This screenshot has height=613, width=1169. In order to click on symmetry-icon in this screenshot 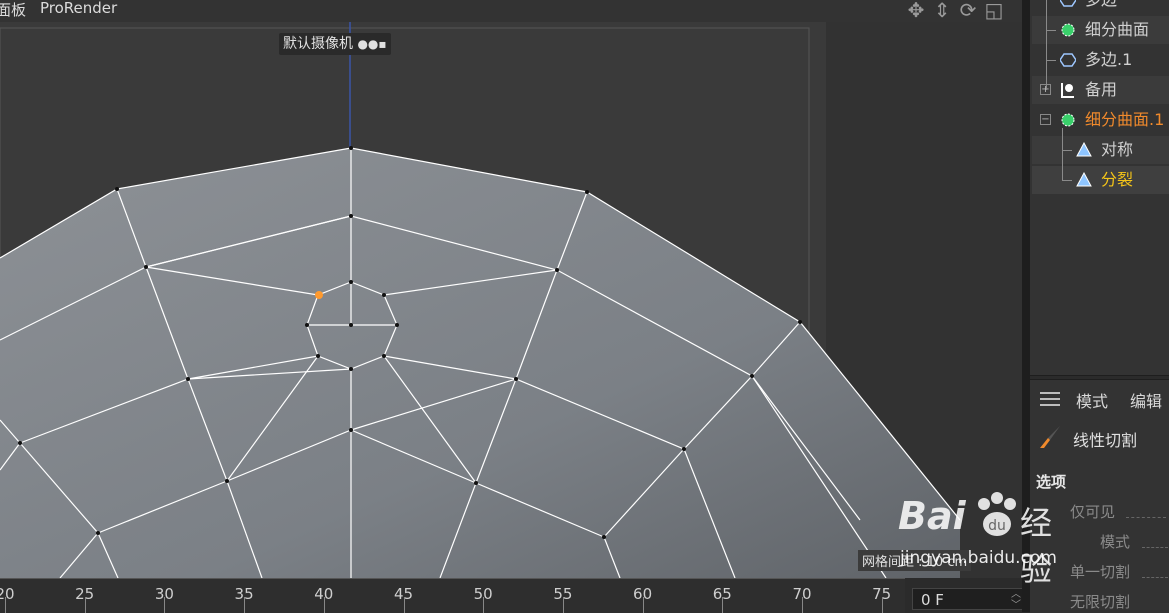, I will do `click(1084, 149)`.